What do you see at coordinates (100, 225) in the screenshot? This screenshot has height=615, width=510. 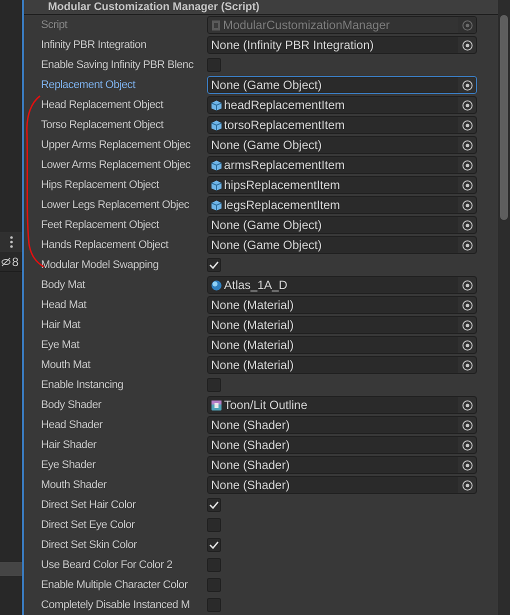 I see `field-label: Feet Replacement Object` at bounding box center [100, 225].